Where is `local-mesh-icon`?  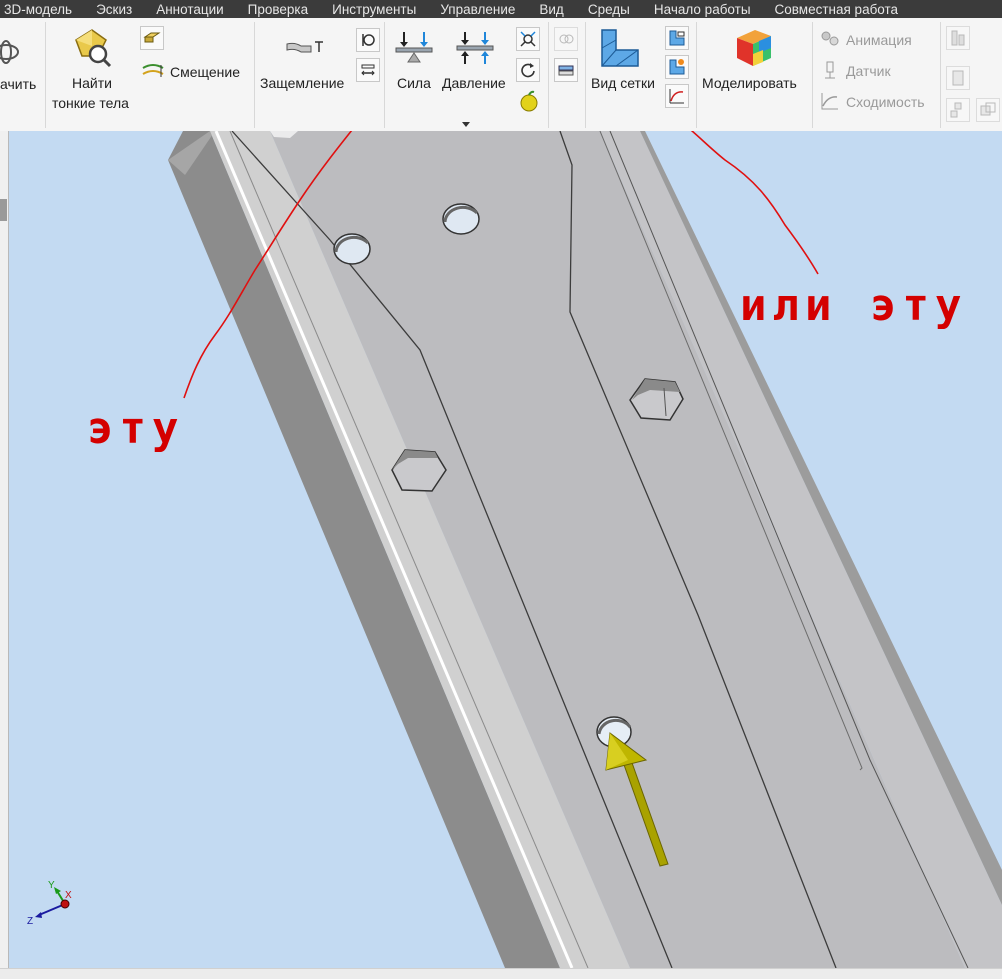 local-mesh-icon is located at coordinates (677, 67).